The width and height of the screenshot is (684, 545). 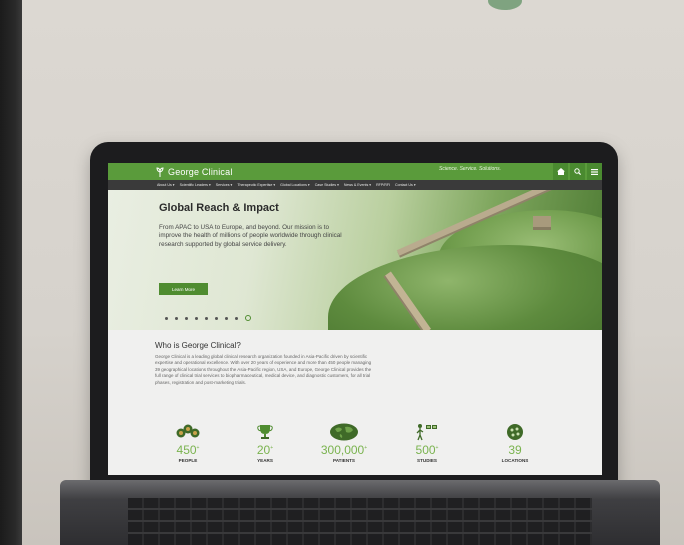 I want to click on nav-item-news-events: News & Events ▾, so click(x=357, y=185).